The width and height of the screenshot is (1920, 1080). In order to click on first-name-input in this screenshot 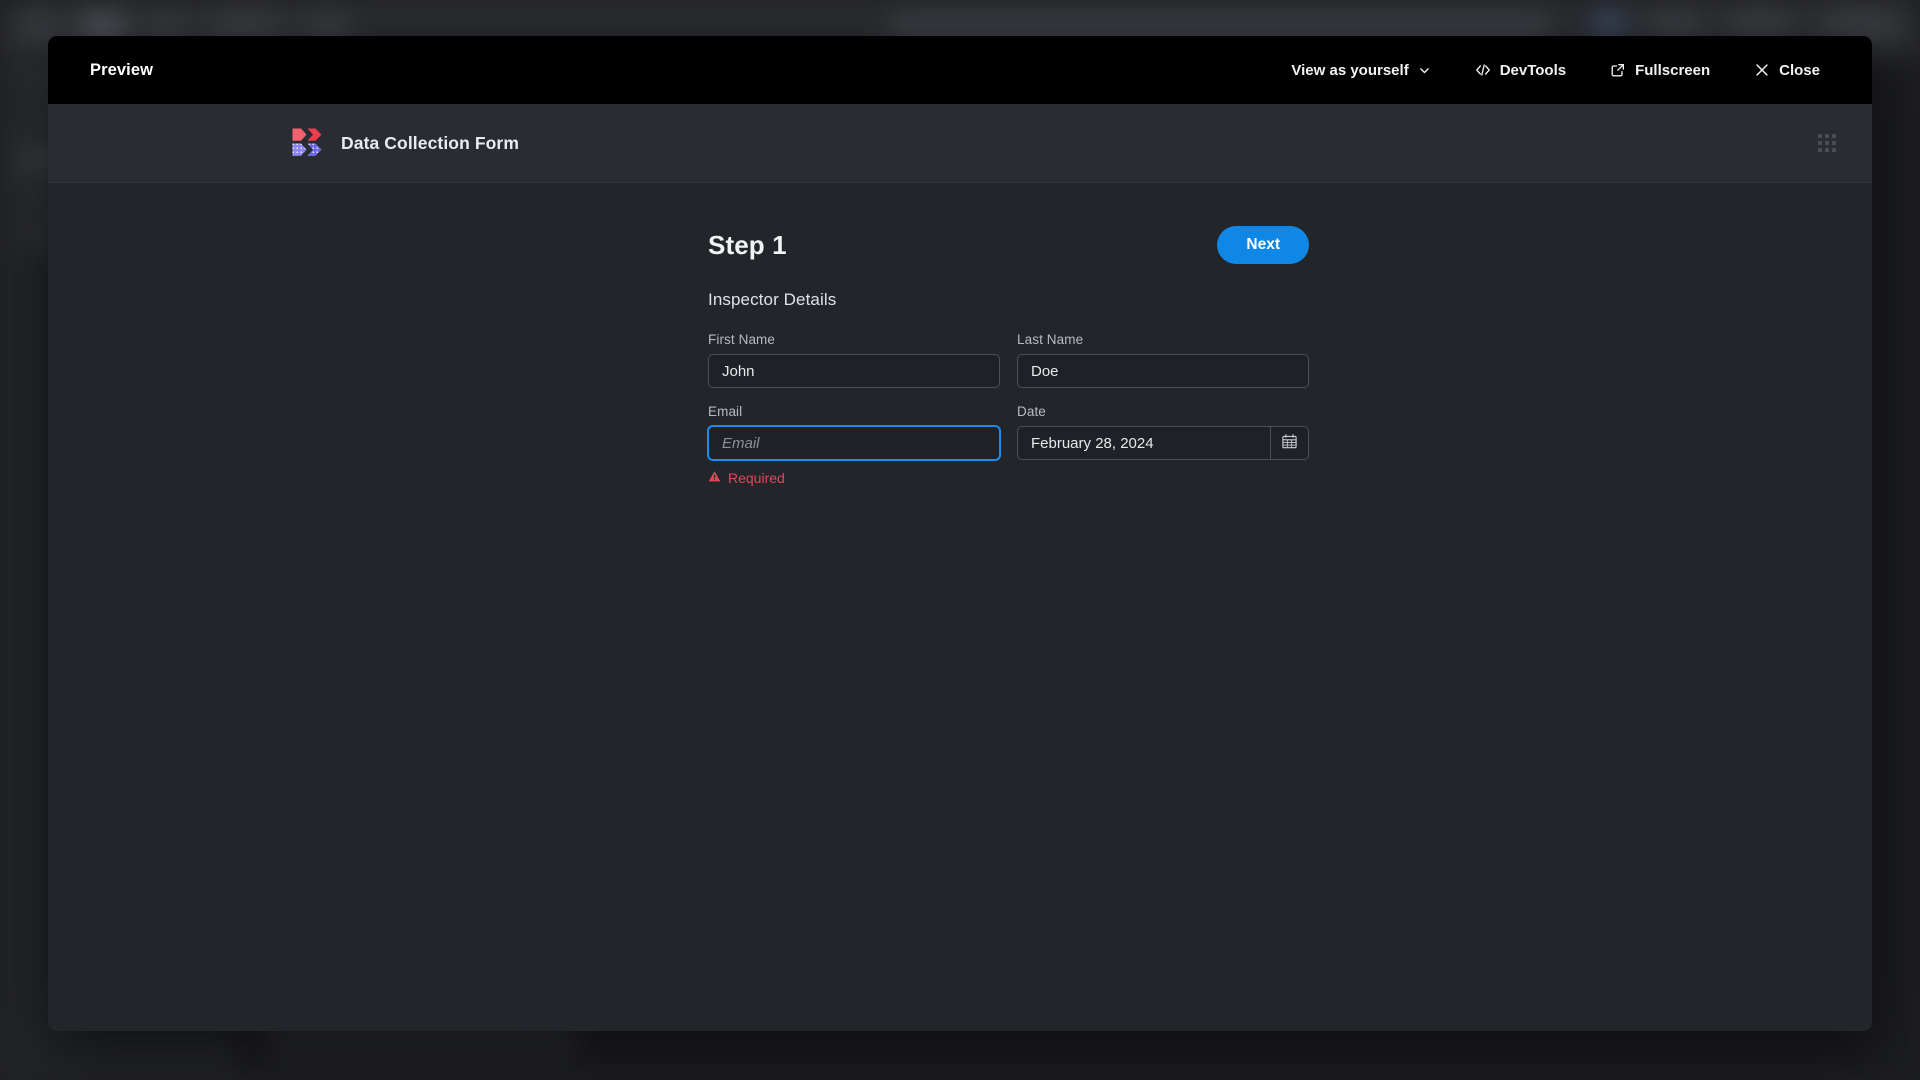, I will do `click(854, 371)`.